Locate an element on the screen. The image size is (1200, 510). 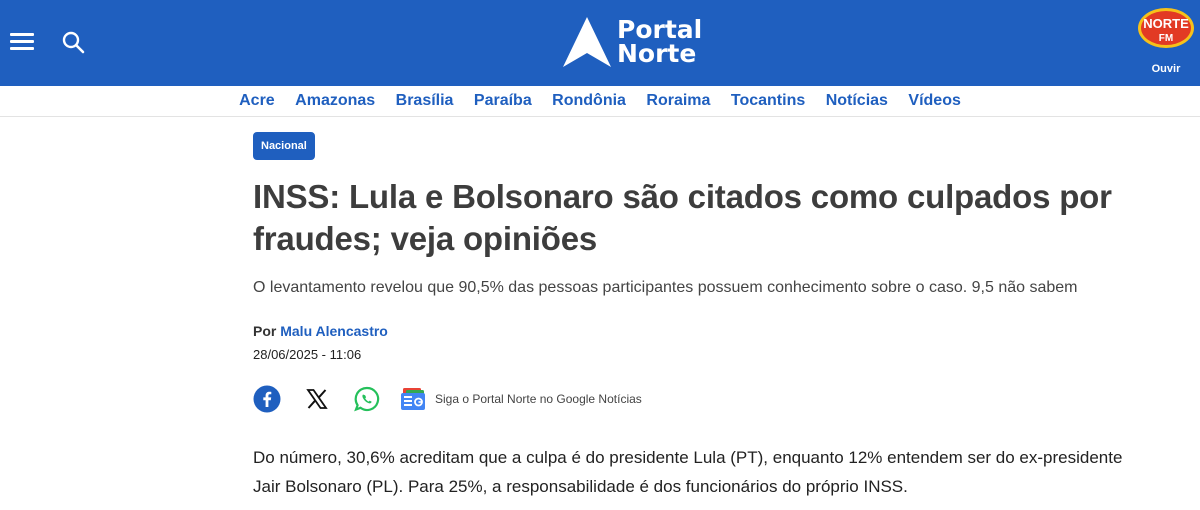
x-icon is located at coordinates (317, 399).